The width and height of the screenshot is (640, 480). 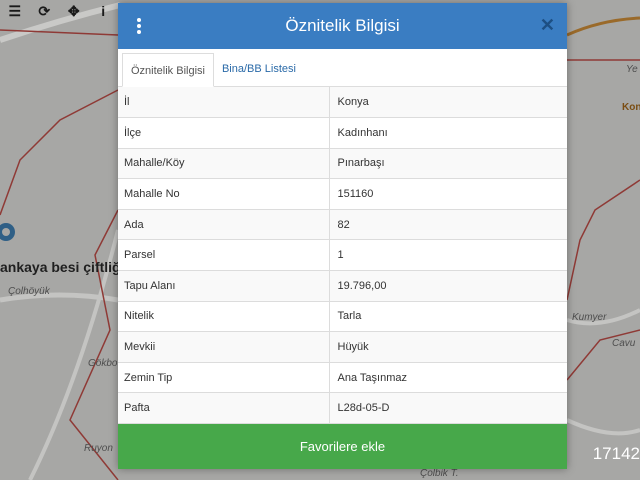 I want to click on row-key: Pafta, so click(x=224, y=408).